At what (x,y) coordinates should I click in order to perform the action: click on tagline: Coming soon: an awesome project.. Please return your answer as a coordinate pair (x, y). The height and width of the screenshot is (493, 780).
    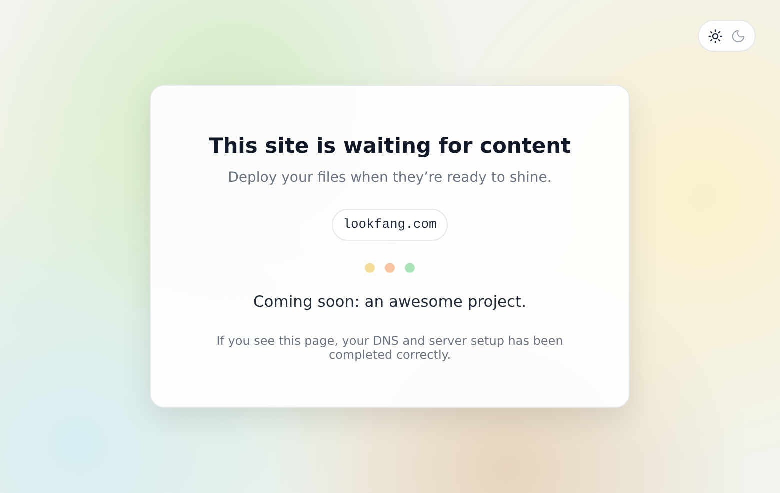
    Looking at the image, I should click on (390, 302).